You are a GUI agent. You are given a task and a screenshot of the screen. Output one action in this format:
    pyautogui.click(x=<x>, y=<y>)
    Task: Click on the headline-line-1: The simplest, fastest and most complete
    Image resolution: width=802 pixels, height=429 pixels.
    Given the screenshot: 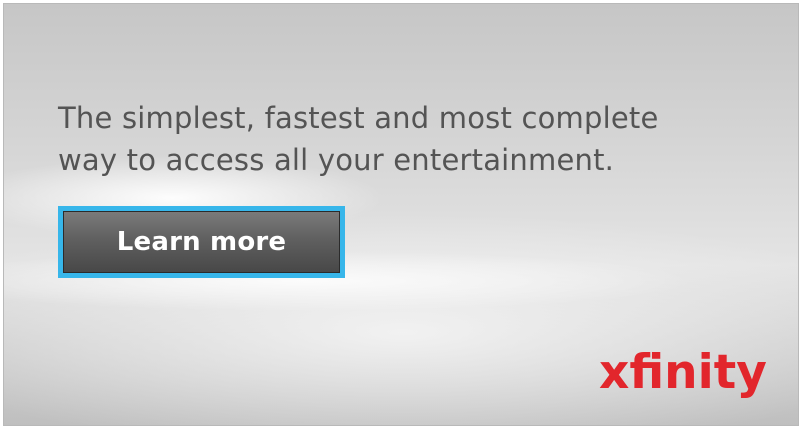 What is the action you would take?
    pyautogui.click(x=358, y=118)
    